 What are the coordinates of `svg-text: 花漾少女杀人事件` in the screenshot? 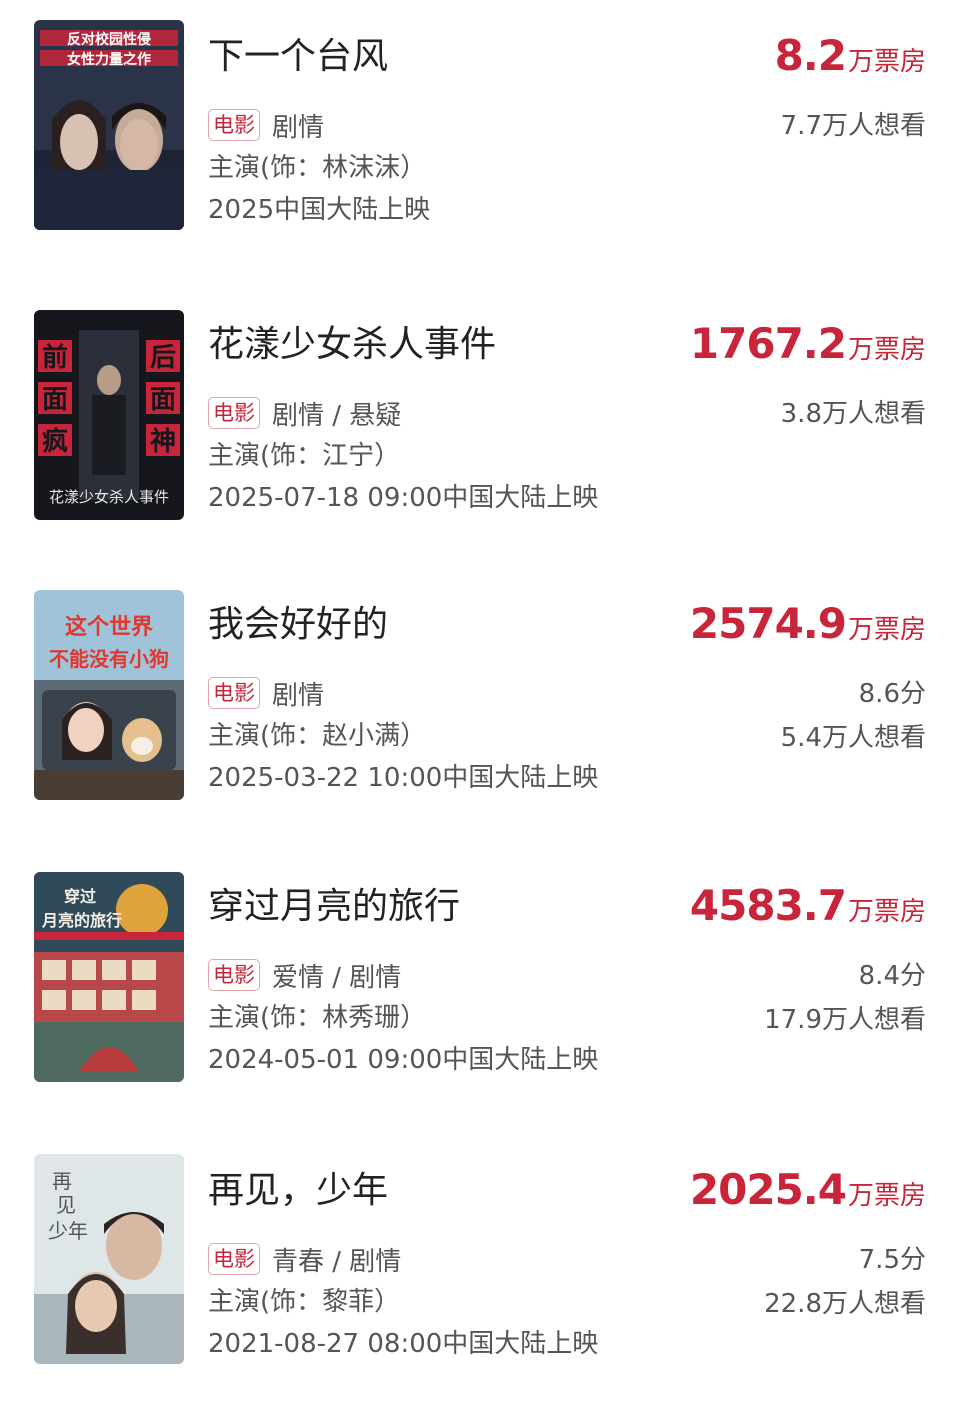 It's located at (109, 497).